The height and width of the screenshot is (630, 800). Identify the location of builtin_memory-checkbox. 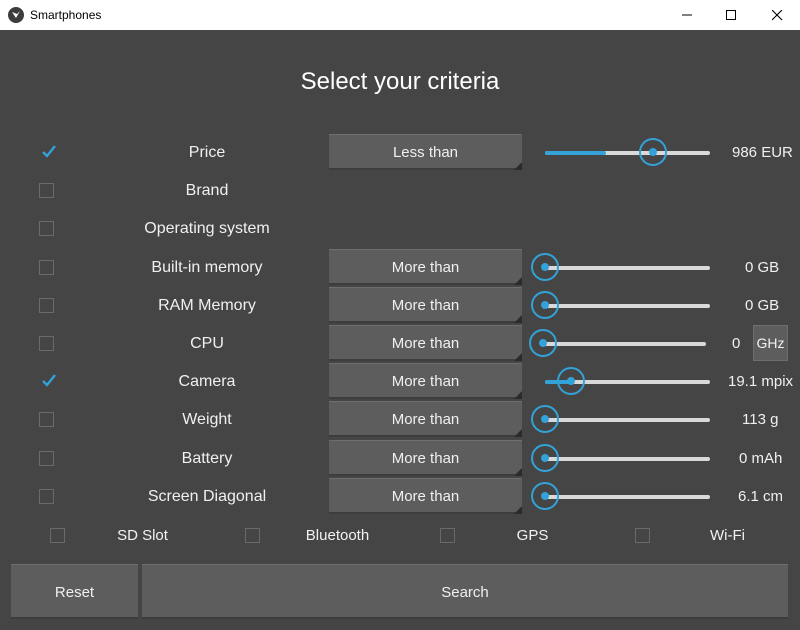
(46, 267).